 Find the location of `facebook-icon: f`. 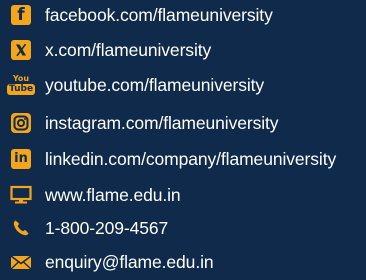

facebook-icon: f is located at coordinates (21, 15).